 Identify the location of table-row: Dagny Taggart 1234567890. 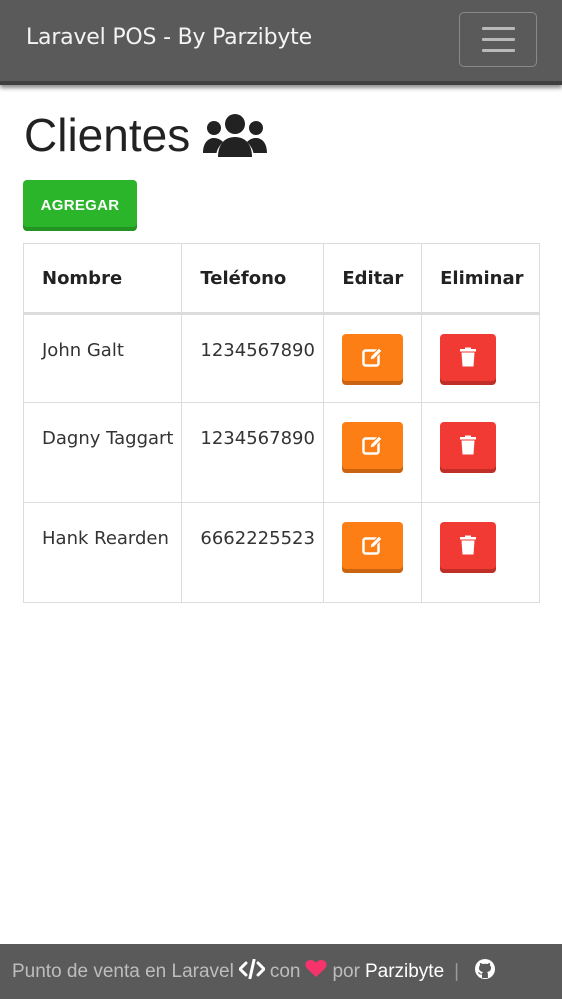
(281, 452).